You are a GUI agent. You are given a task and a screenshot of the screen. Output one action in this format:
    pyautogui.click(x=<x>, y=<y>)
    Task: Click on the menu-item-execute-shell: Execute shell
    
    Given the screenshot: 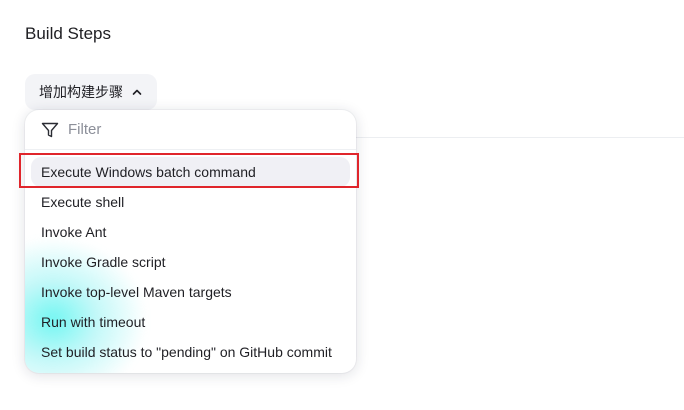 What is the action you would take?
    pyautogui.click(x=190, y=202)
    